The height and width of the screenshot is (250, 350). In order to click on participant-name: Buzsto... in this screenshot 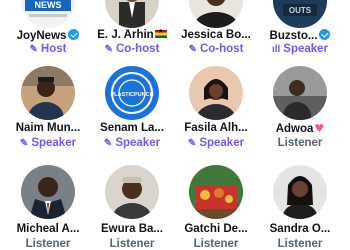, I will do `click(293, 36)`.